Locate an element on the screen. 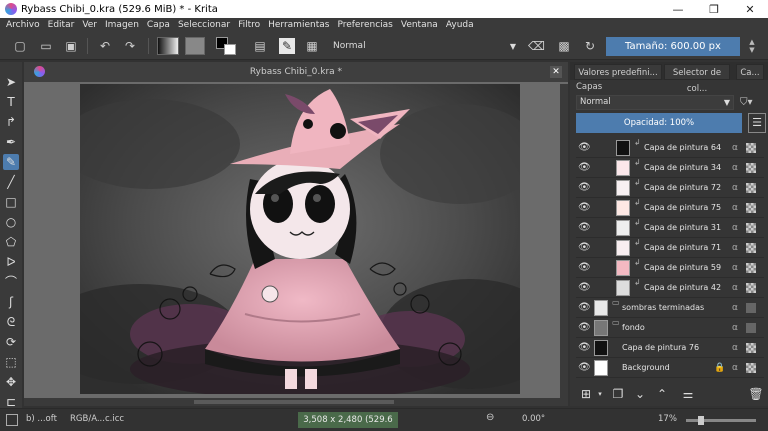 This screenshot has height=431, width=768. layer-row: 👁 ↲ Capa de pintura 64 α is located at coordinates (670, 148).